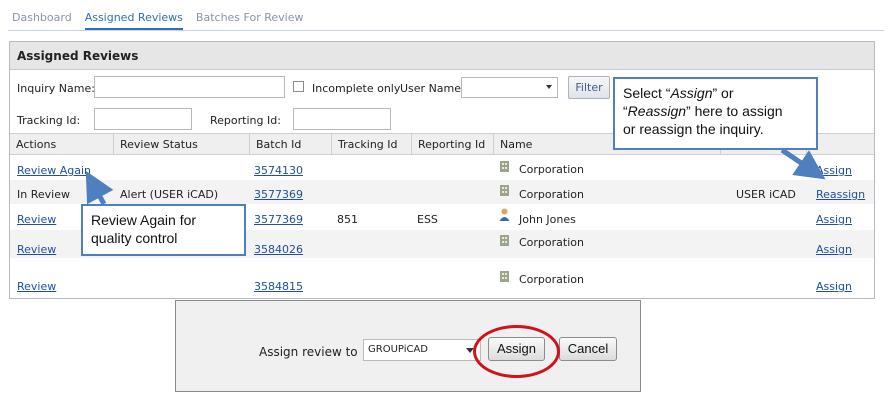 The height and width of the screenshot is (397, 890). I want to click on cancel-button: Cancel, so click(588, 349).